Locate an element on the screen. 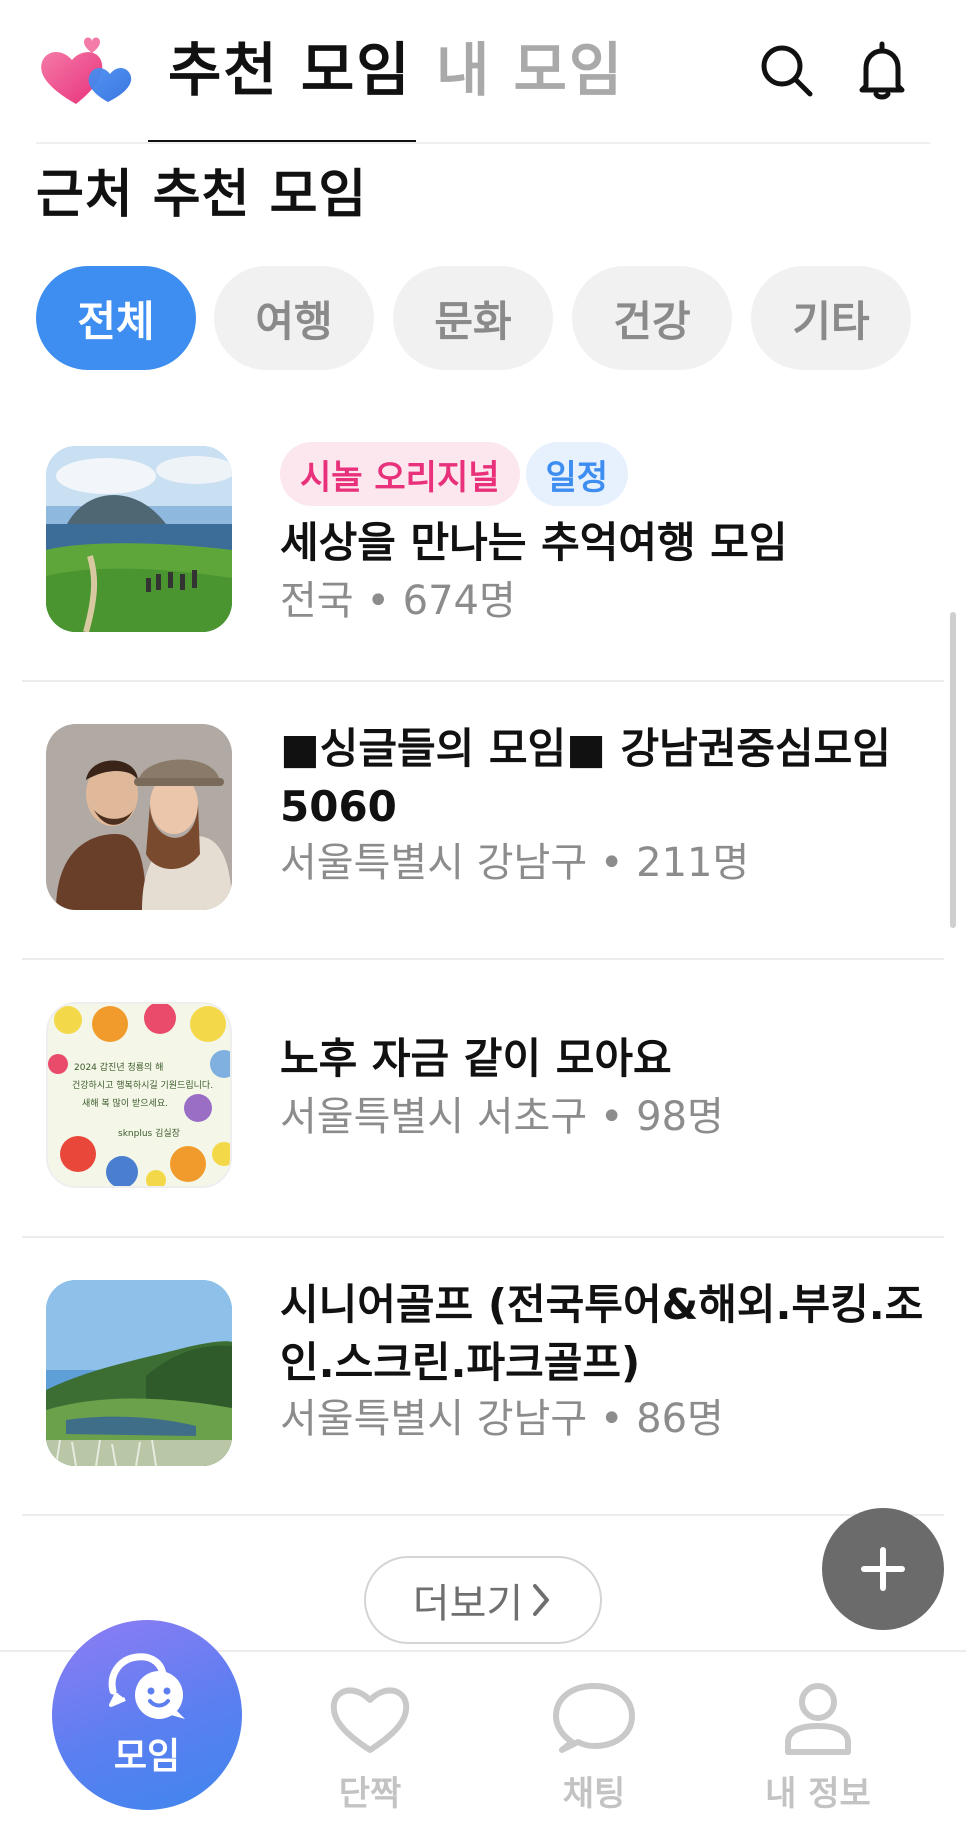 The width and height of the screenshot is (966, 1844). group-meta: 서울특별시 강남구 • 86명 is located at coordinates (502, 1419).